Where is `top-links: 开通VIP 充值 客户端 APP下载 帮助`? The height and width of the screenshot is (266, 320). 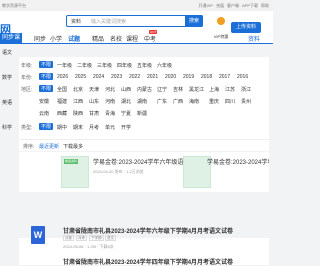 top-links: 开通VIP 充值 客户端 APP下载 帮助 is located at coordinates (234, 6).